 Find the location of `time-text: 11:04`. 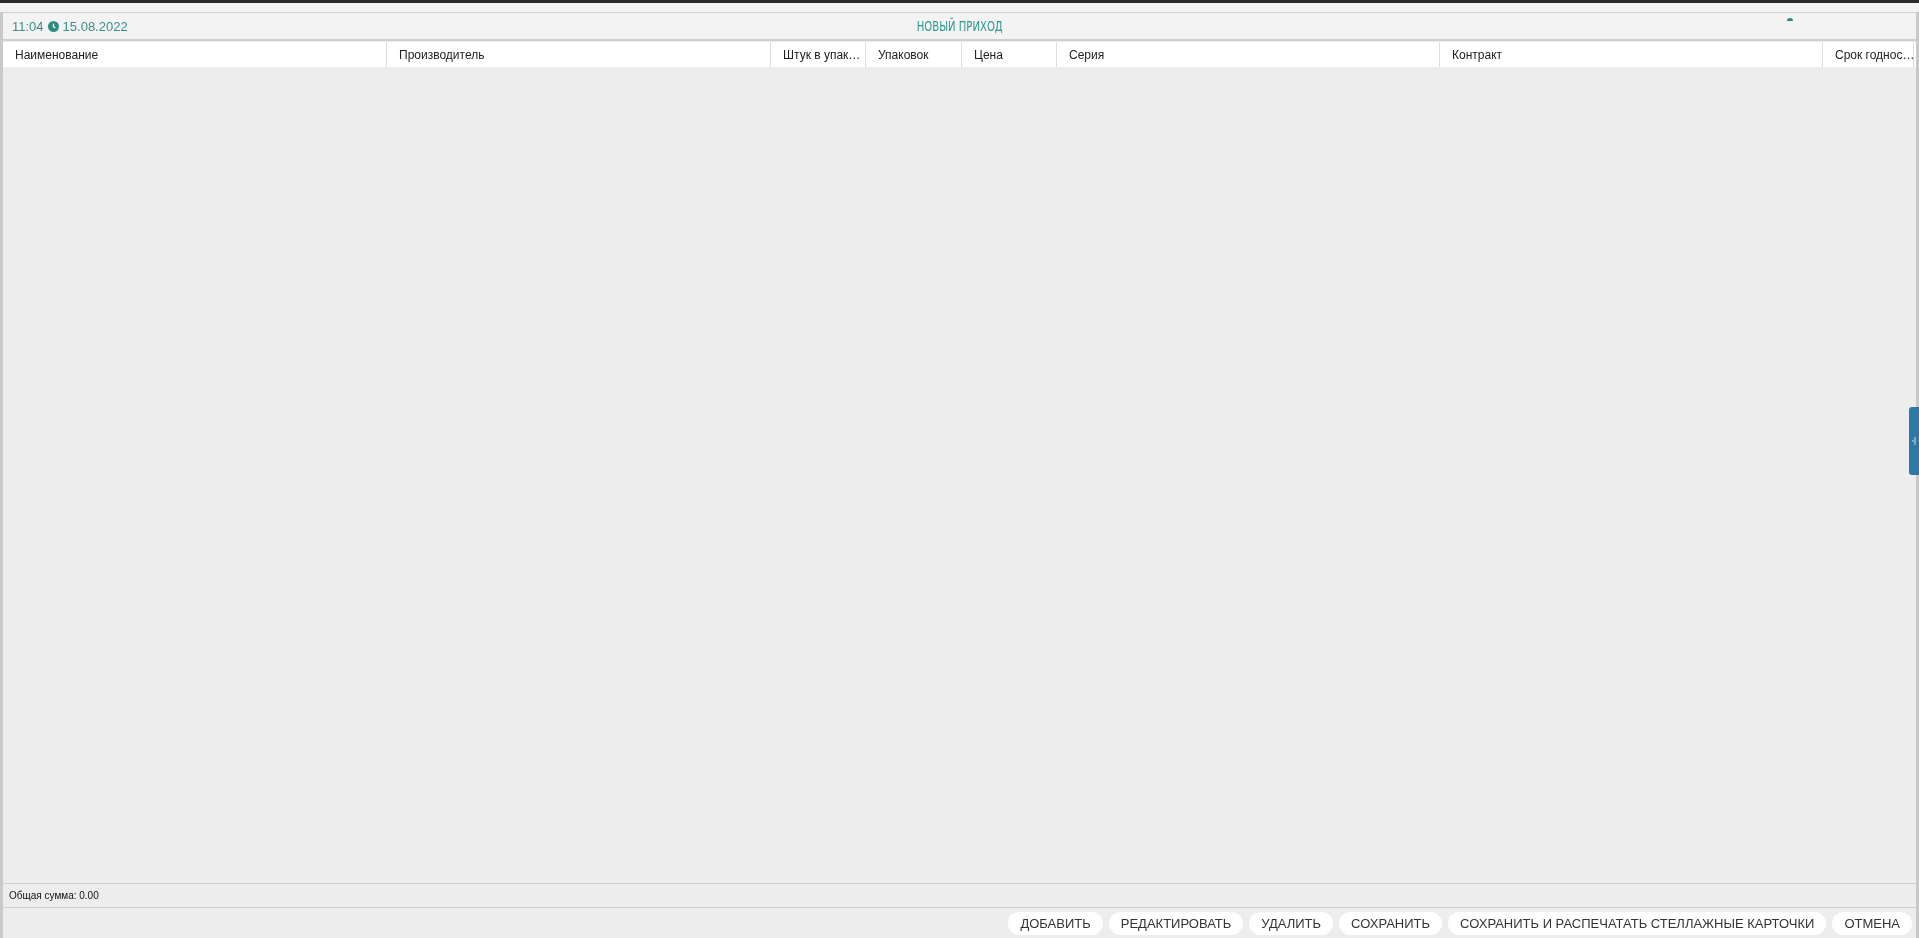

time-text: 11:04 is located at coordinates (28, 26).